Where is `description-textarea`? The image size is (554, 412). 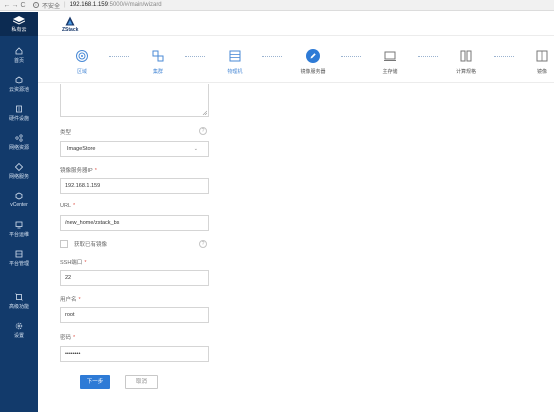 description-textarea is located at coordinates (134, 100).